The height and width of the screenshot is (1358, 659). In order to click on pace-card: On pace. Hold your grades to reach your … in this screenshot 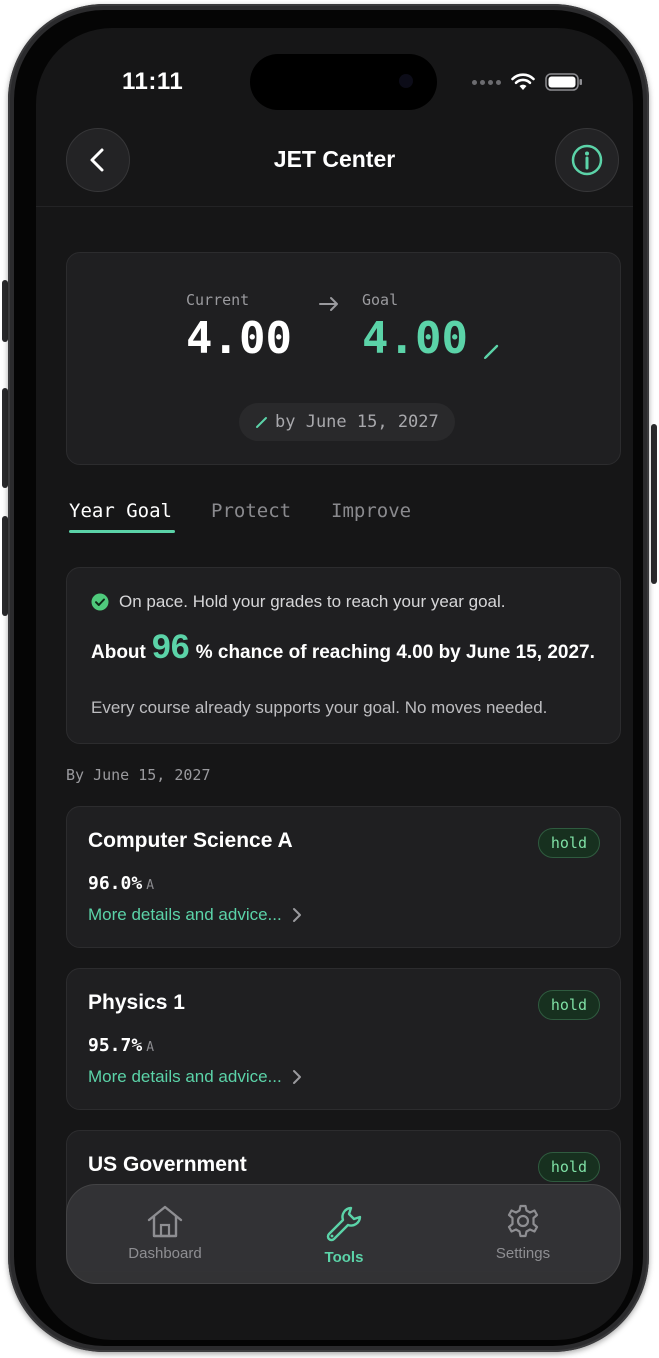, I will do `click(343, 655)`.